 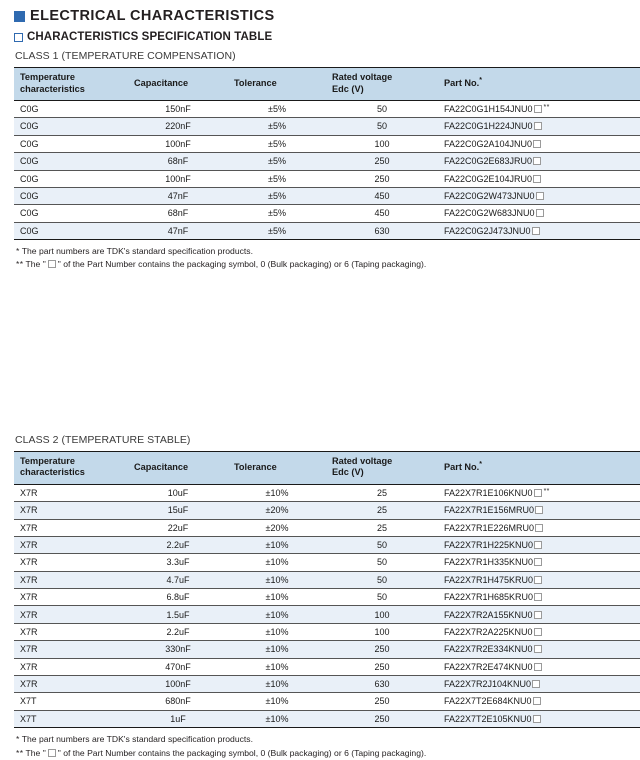 I want to click on footnote-marker-double: **, so click(x=20, y=752).